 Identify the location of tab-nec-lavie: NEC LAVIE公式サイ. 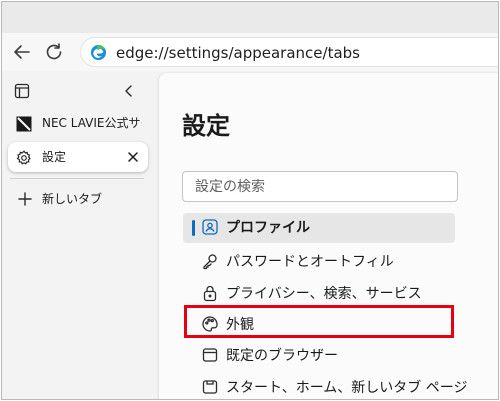
(78, 123).